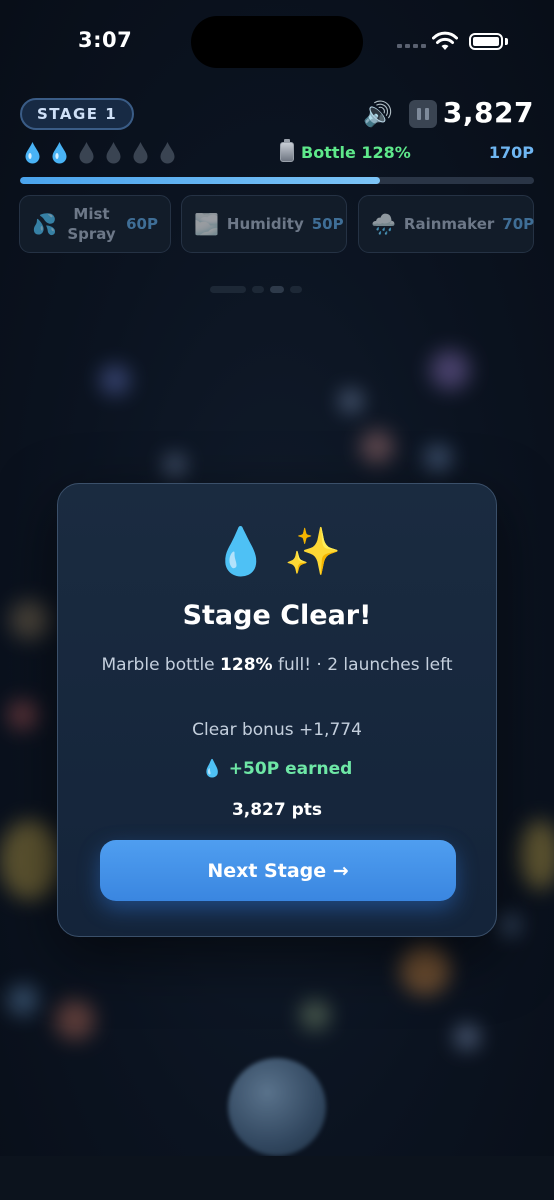 The image size is (554, 1200). What do you see at coordinates (423, 114) in the screenshot?
I see `pause-button` at bounding box center [423, 114].